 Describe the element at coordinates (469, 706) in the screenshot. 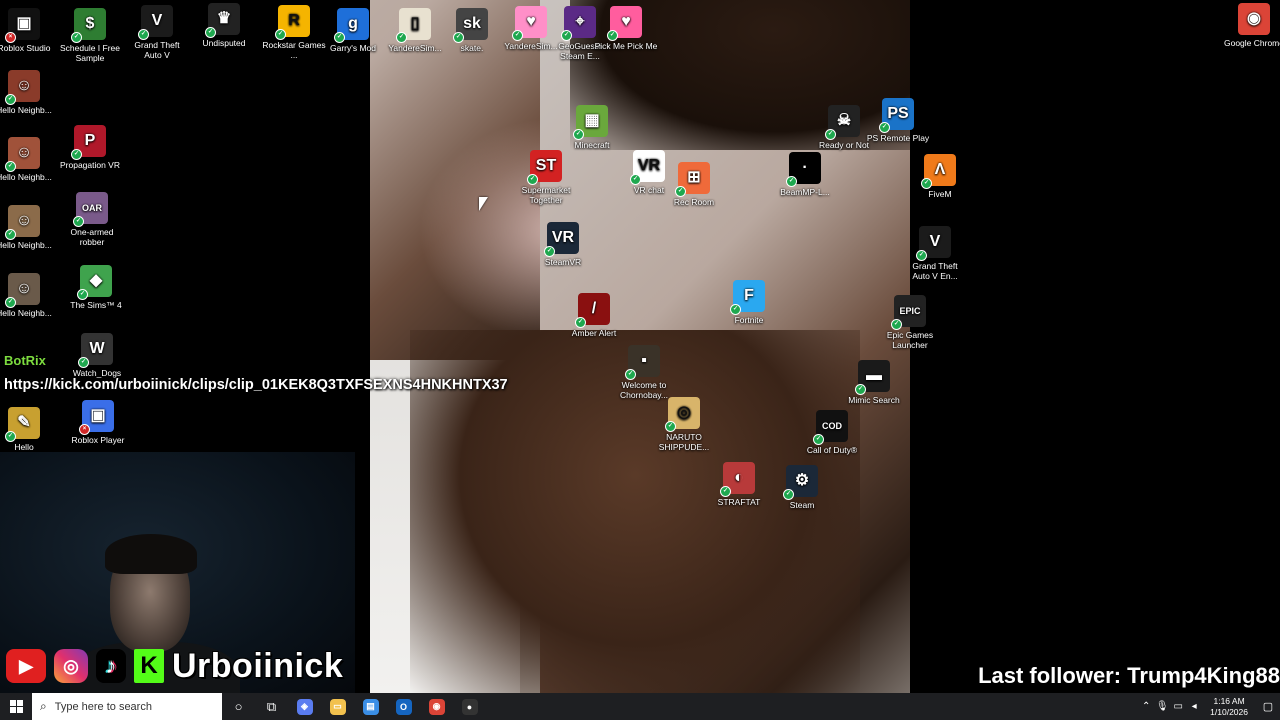

I see `taskbar-app-obs: ●` at that location.